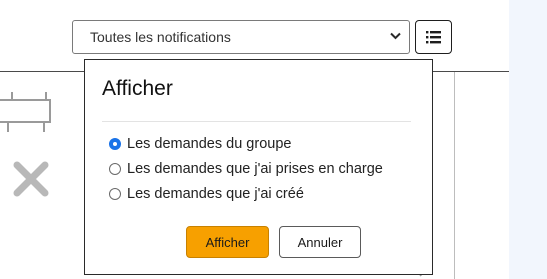 The width and height of the screenshot is (547, 279). I want to click on afficher-button: Afficher, so click(227, 242).